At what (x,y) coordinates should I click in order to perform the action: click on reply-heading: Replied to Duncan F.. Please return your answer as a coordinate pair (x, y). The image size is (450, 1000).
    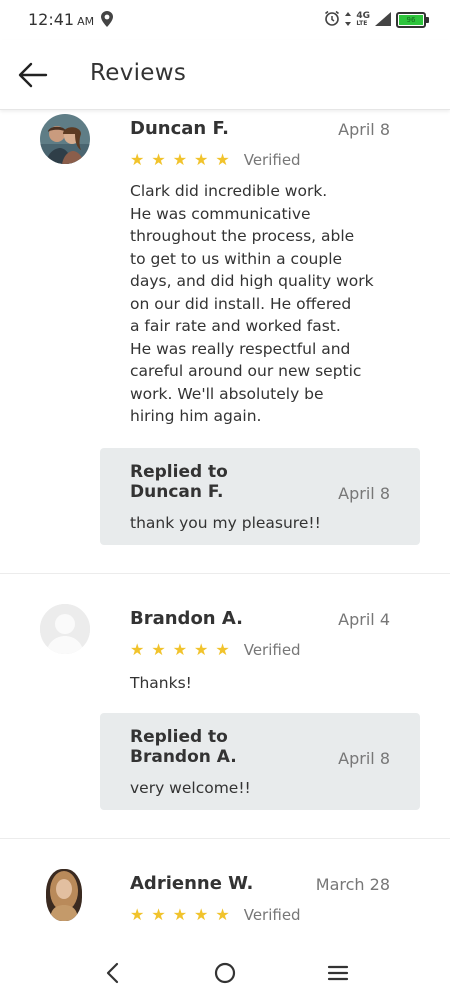
    Looking at the image, I should click on (179, 482).